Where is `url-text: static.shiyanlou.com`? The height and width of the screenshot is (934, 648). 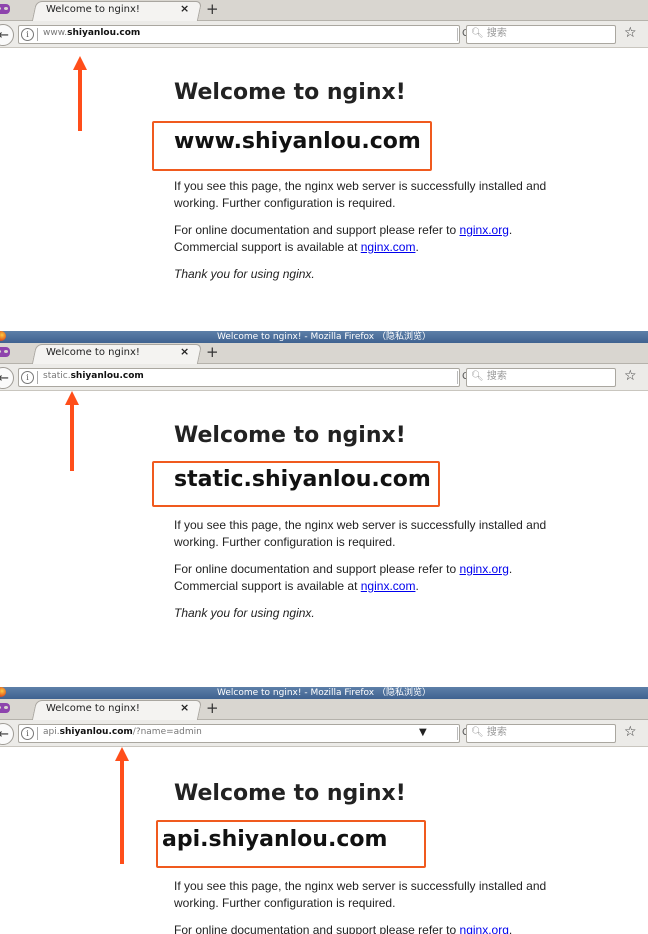
url-text: static.shiyanlou.com is located at coordinates (93, 376).